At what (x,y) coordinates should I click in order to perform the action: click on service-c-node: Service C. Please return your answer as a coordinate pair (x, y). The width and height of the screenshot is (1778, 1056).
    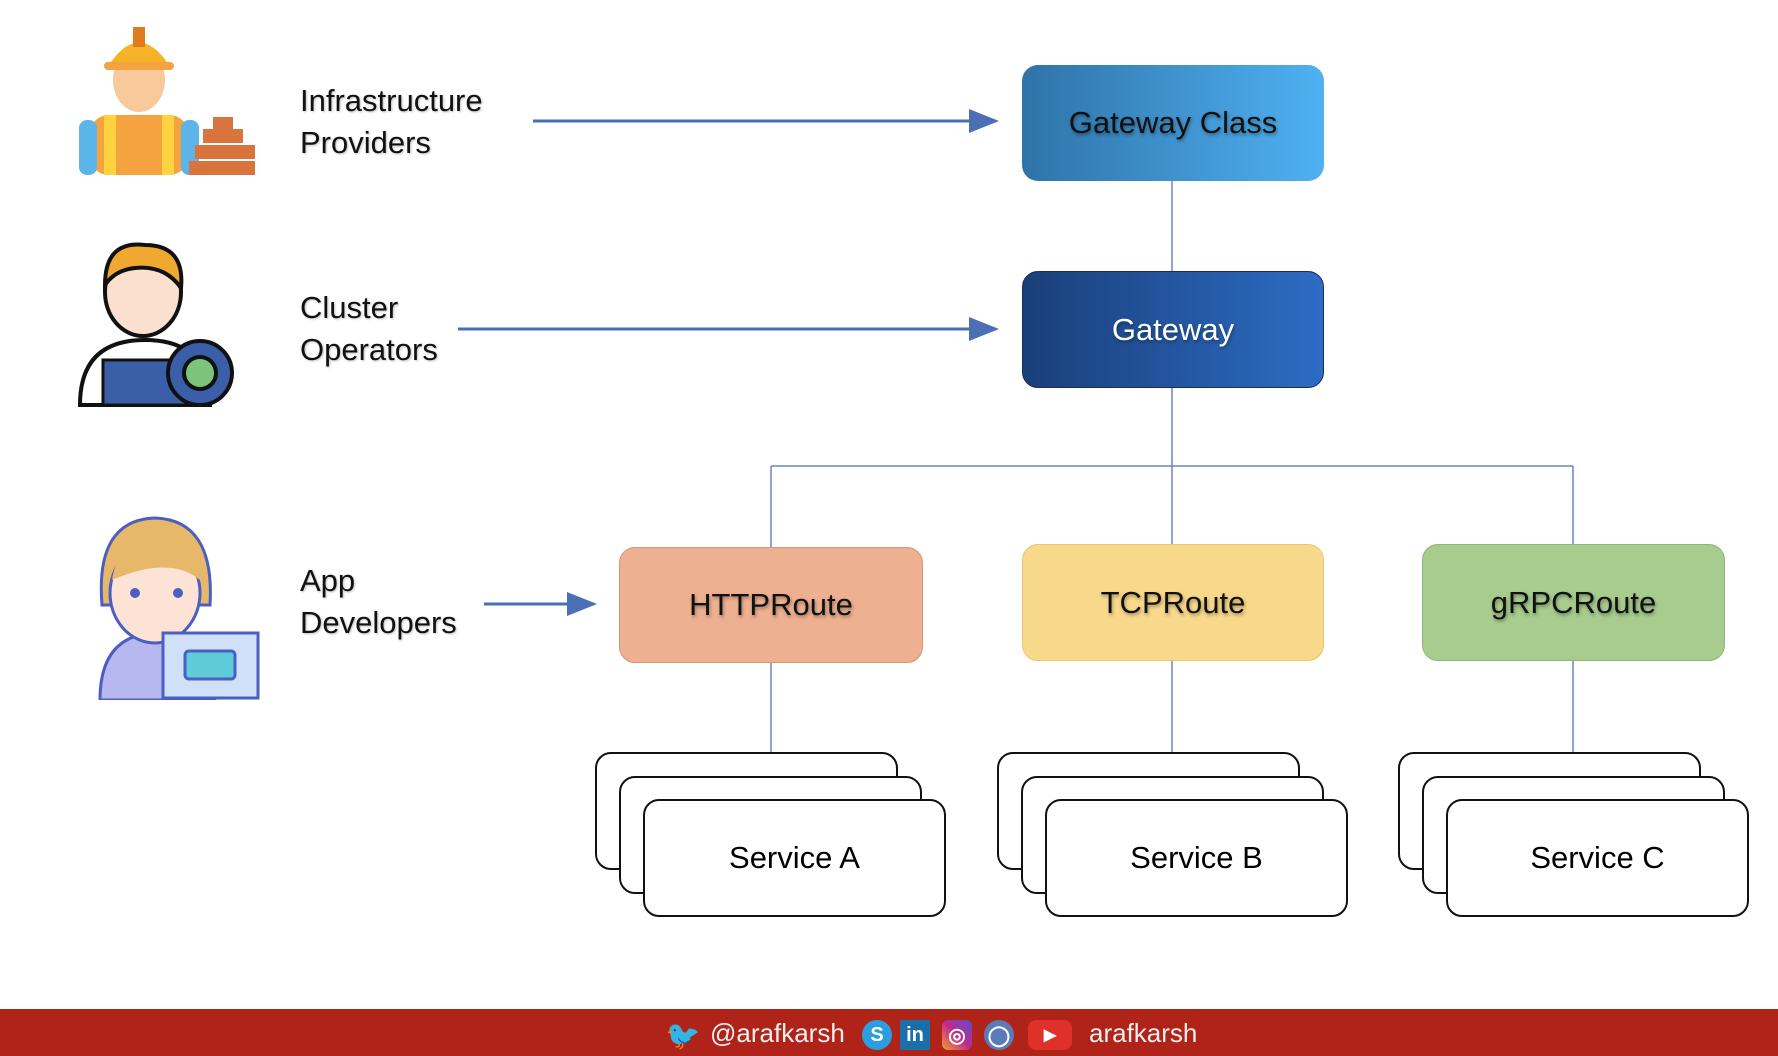
    Looking at the image, I should click on (1597, 858).